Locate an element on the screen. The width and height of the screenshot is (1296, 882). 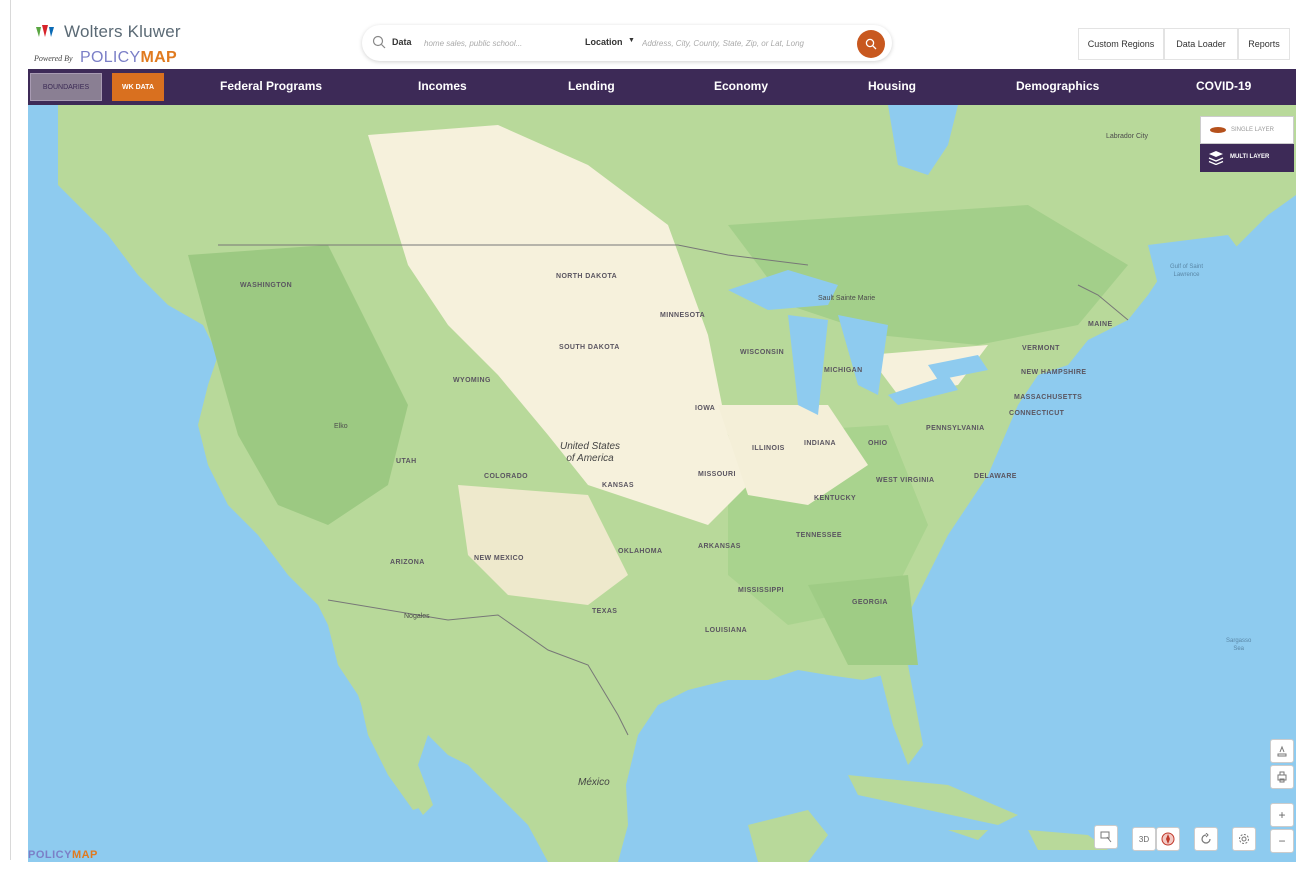
watermark-suffix: MAP is located at coordinates (84, 855).